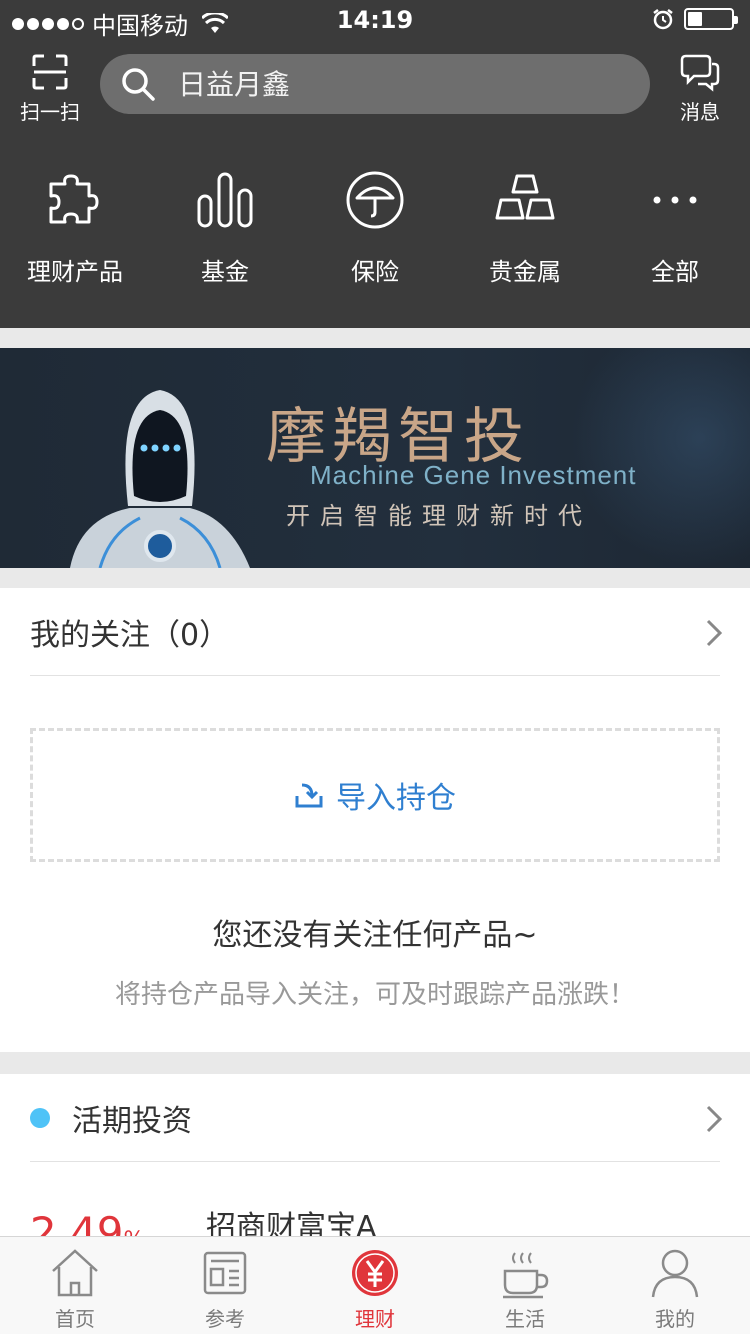  What do you see at coordinates (376, 632) in the screenshot?
I see `my-follow-header: 我的关注（0）` at bounding box center [376, 632].